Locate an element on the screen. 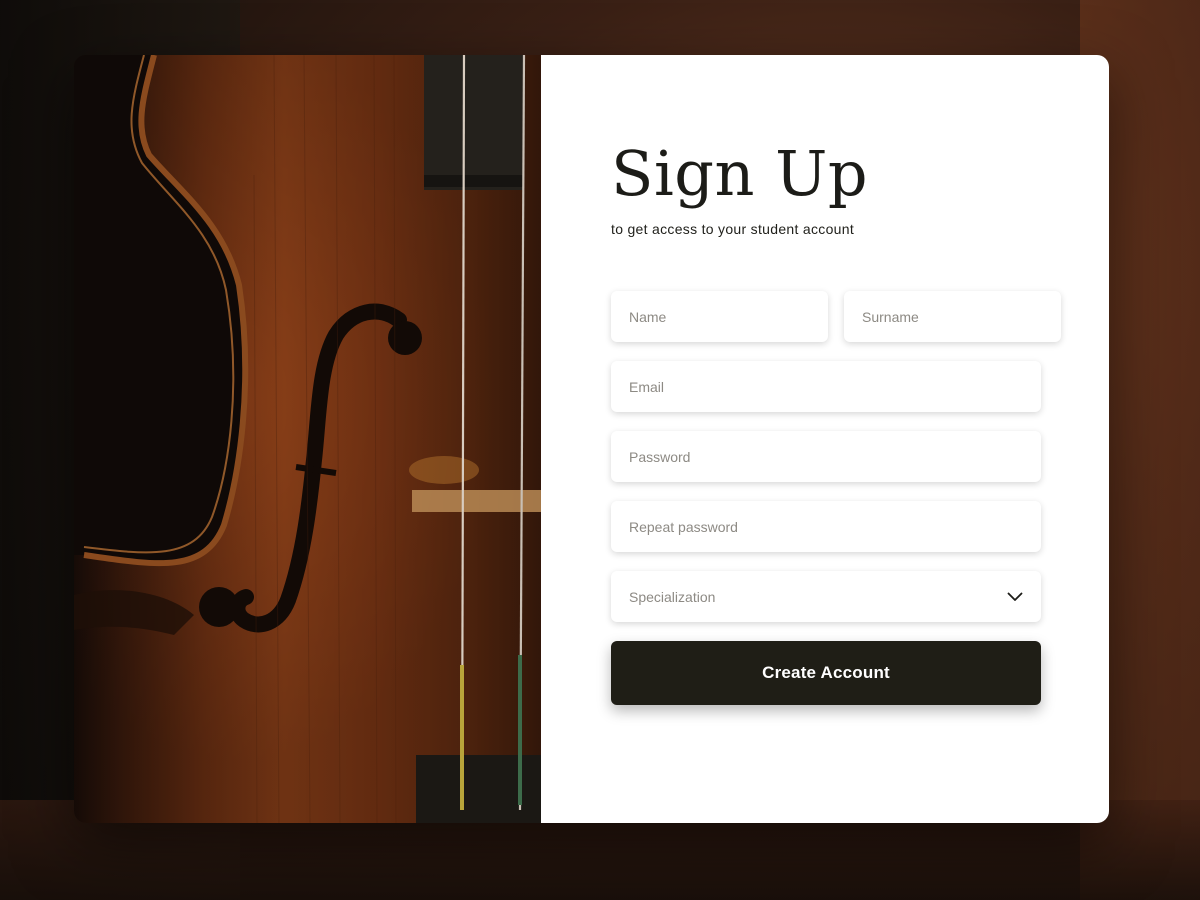 This screenshot has height=900, width=1200. repeat-password-input is located at coordinates (826, 526).